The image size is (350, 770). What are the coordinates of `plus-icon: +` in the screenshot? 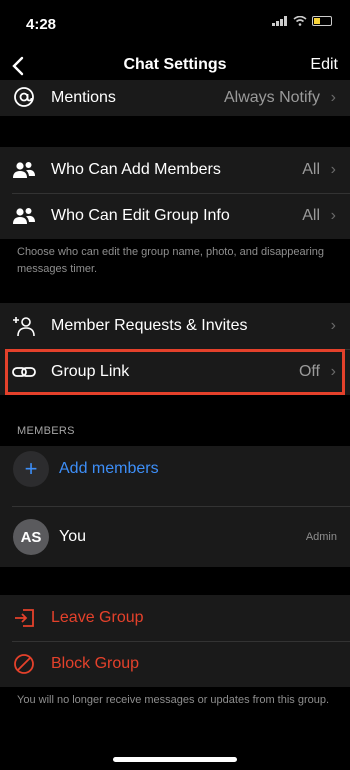 It's located at (31, 469).